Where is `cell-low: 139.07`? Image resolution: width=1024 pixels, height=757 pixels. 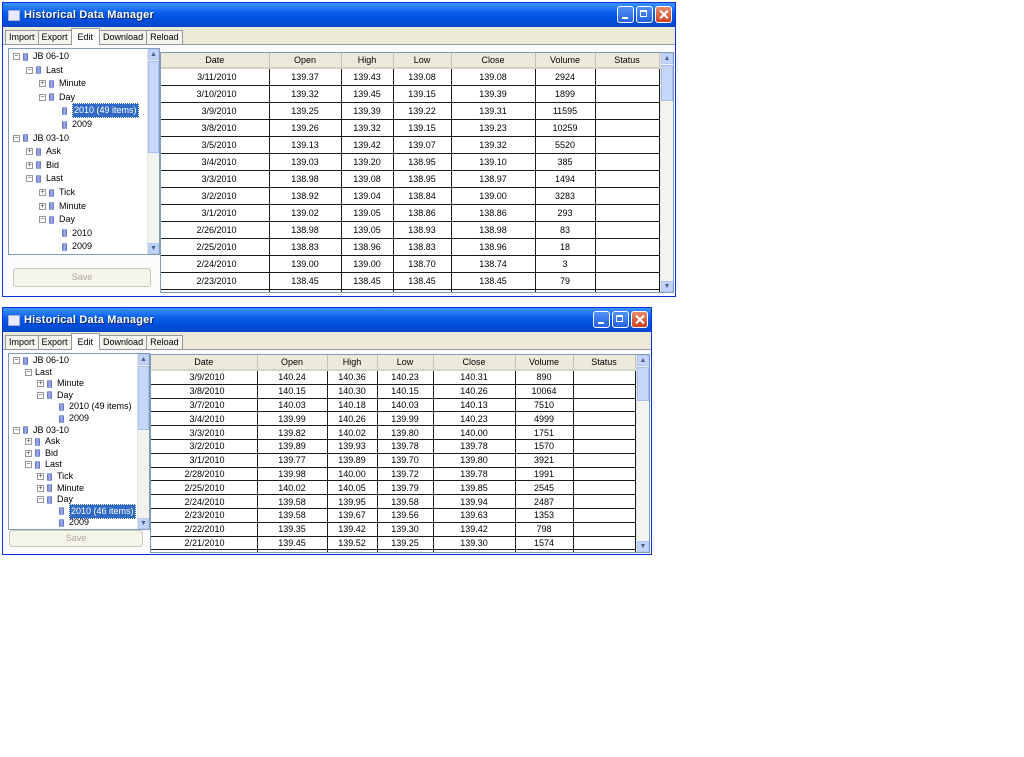 cell-low: 139.07 is located at coordinates (422, 145).